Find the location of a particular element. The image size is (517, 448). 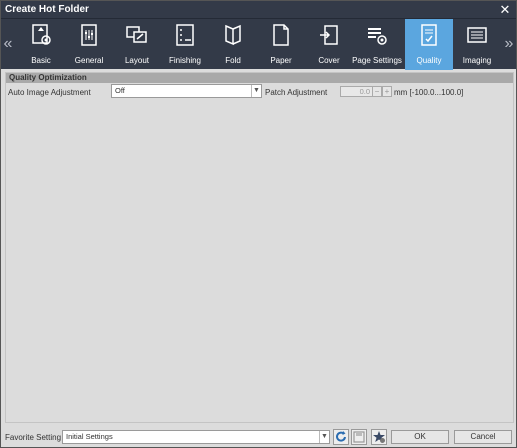

tab-imaging: Imaging is located at coordinates (477, 44).